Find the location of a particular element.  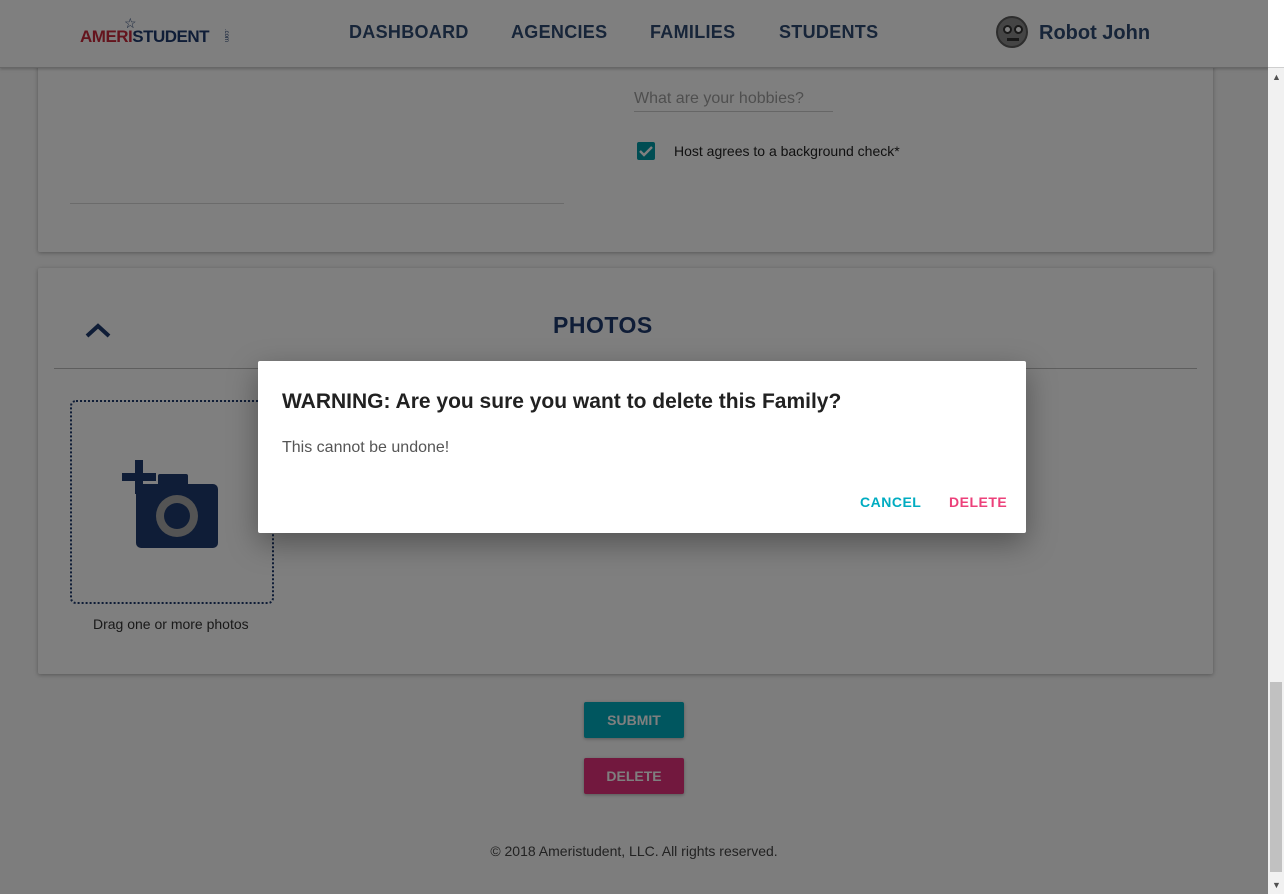

confirm-delete-button: DELETE is located at coordinates (978, 502).